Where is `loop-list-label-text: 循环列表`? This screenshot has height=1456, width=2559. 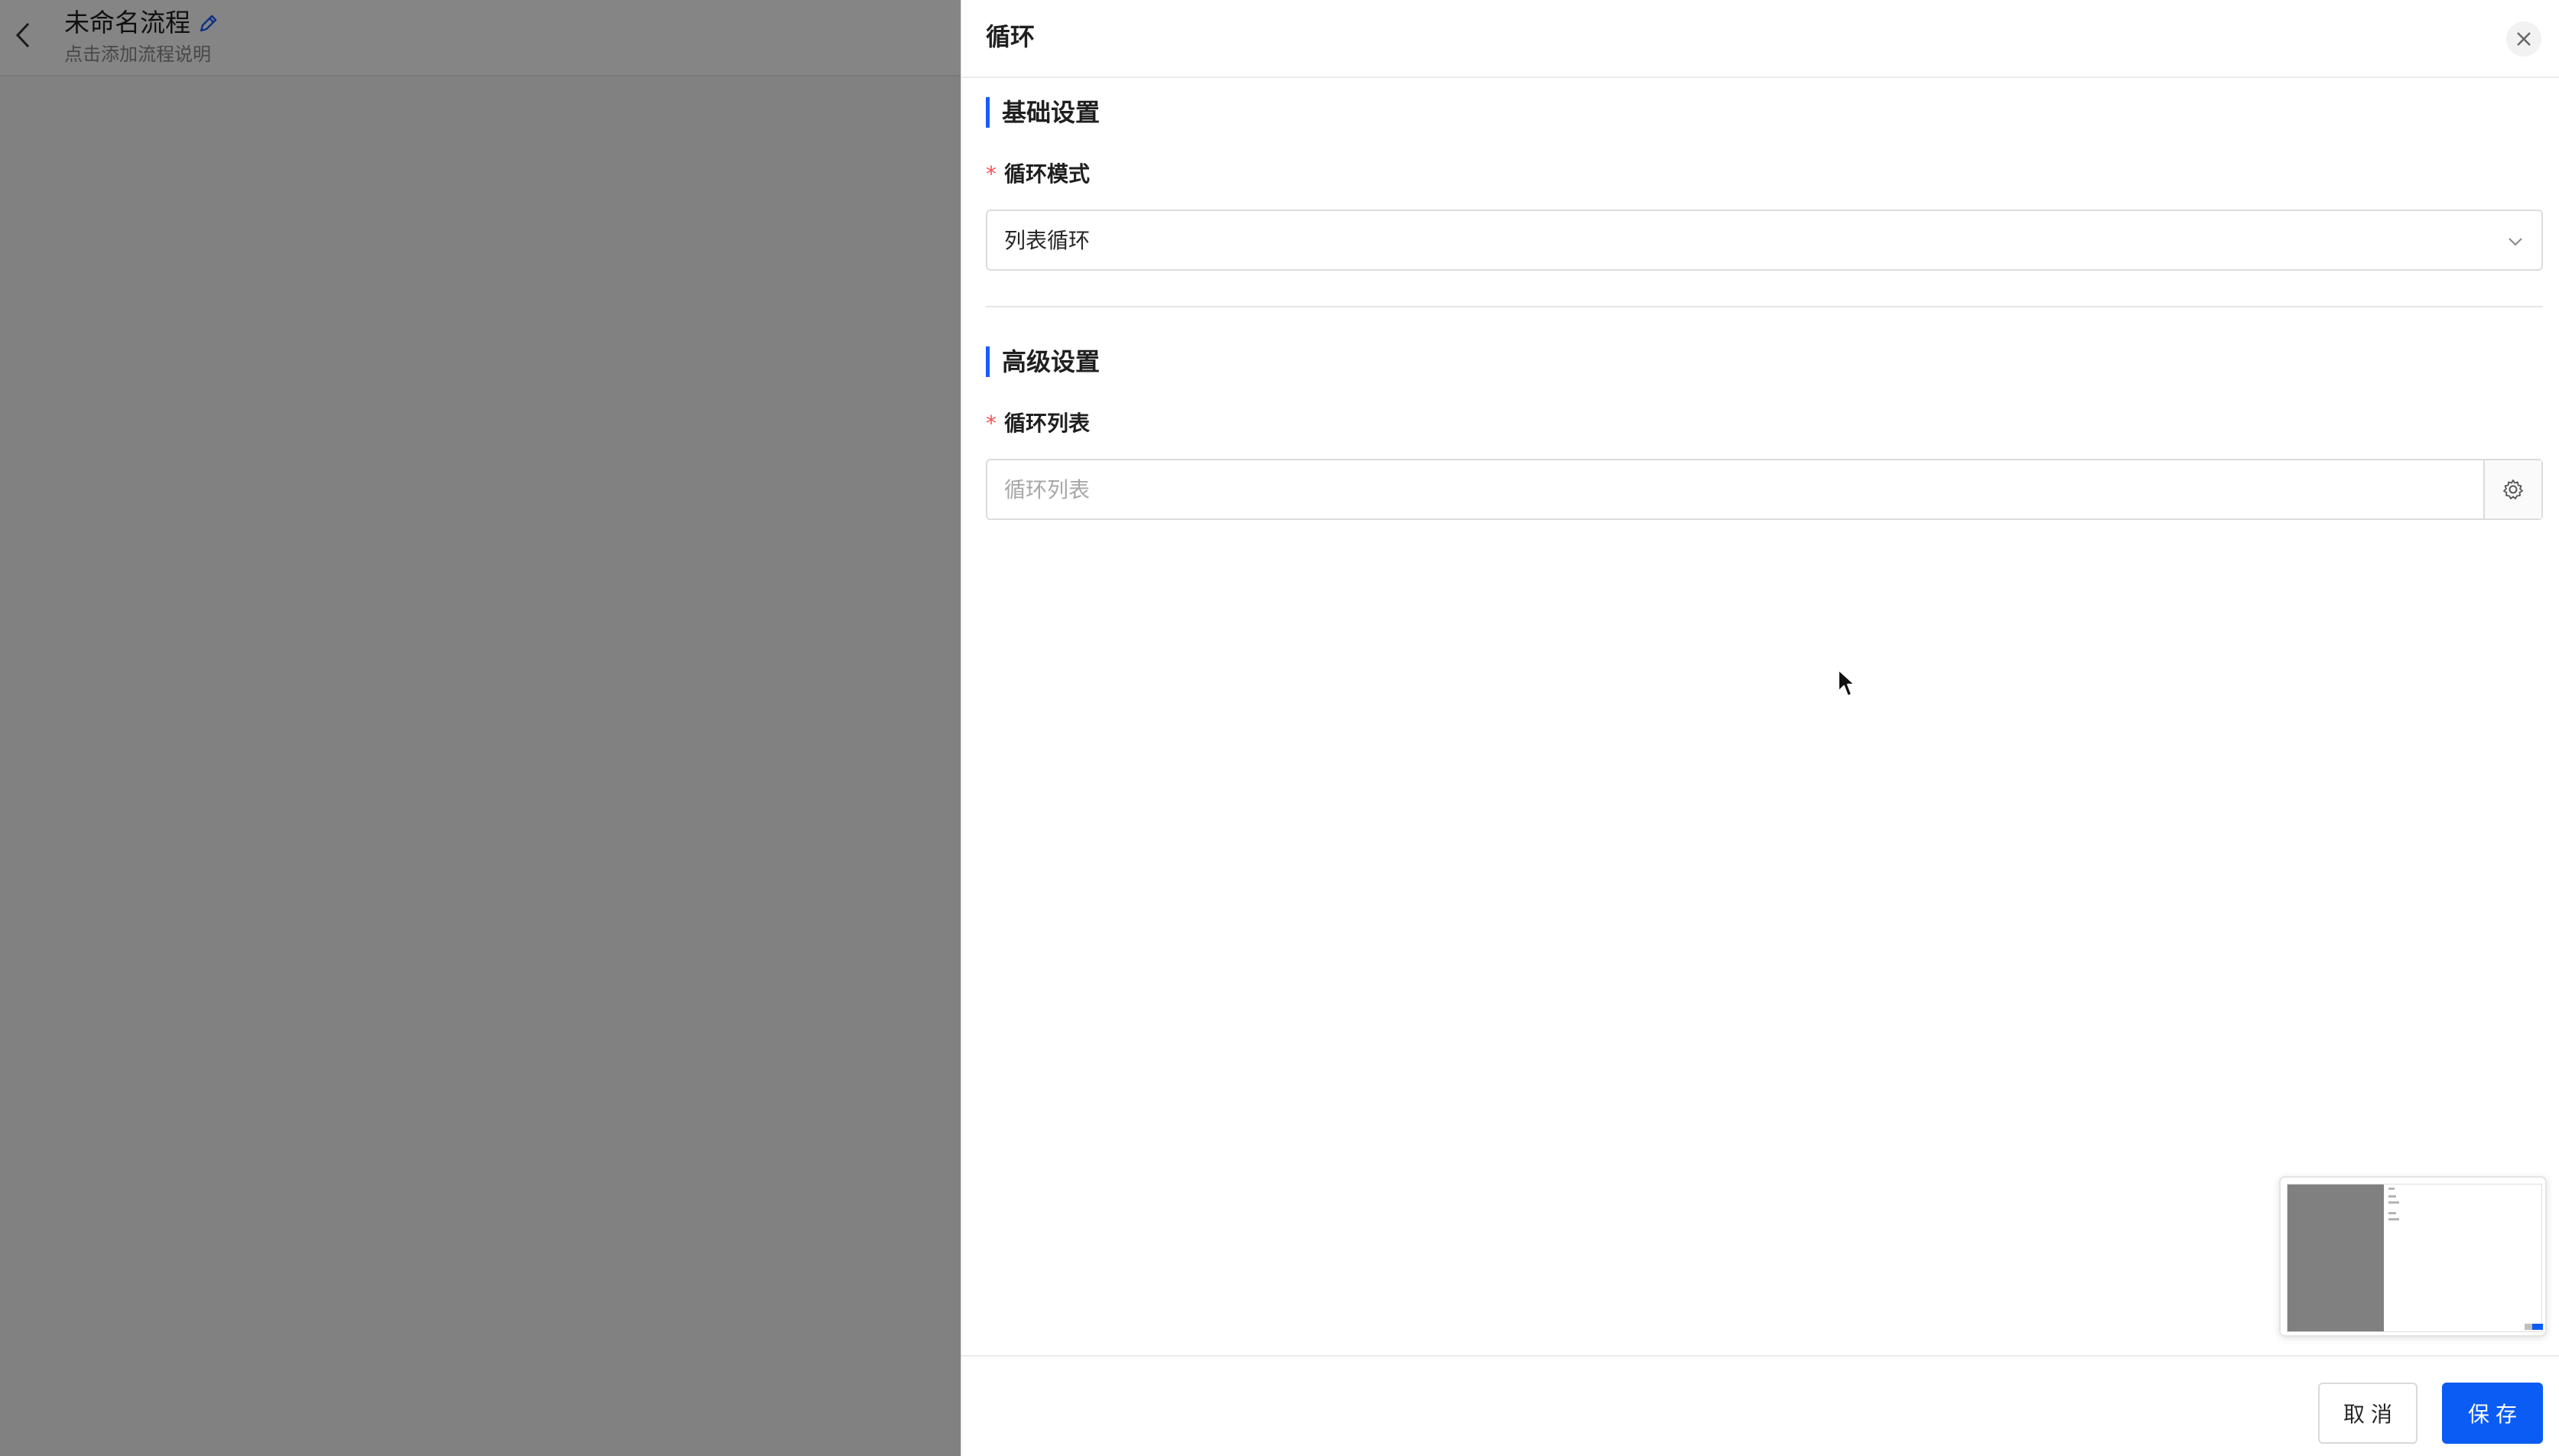 loop-list-label-text: 循环列表 is located at coordinates (1047, 423).